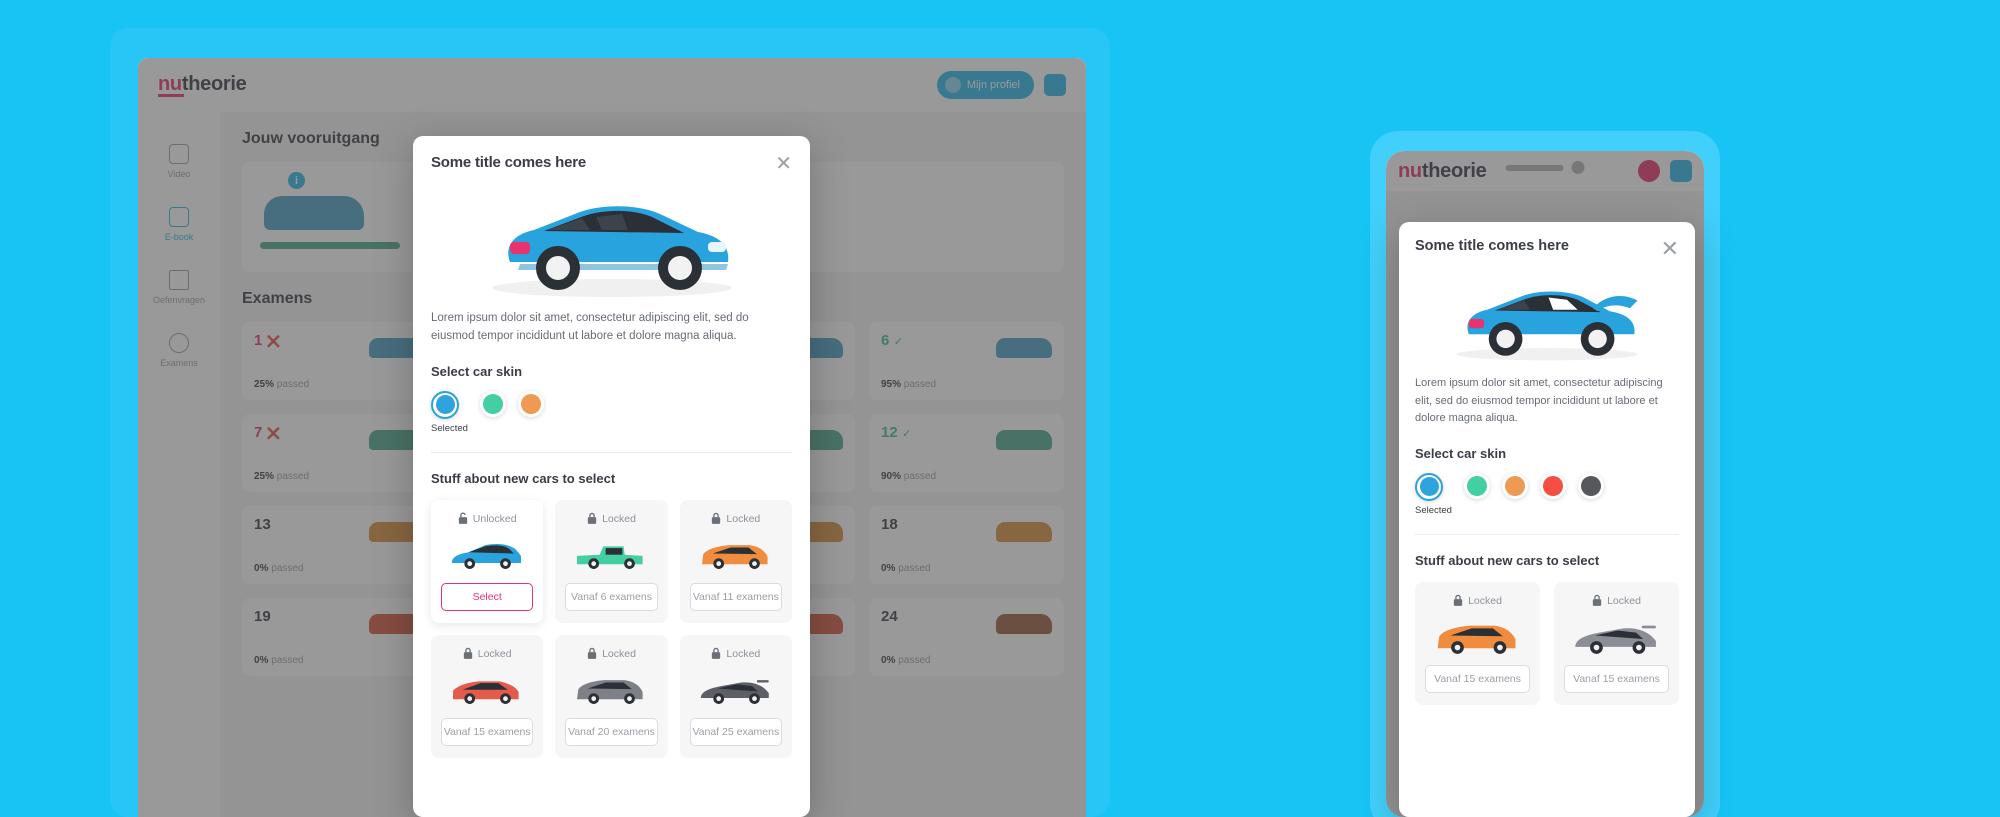 Image resolution: width=2000 pixels, height=817 pixels. I want to click on car-card: Locked Vanaf 15 examens, so click(487, 696).